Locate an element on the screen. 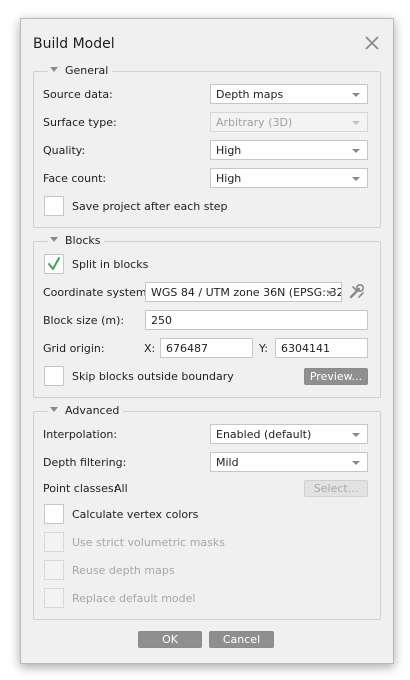 This screenshot has width=410, height=680. skip-blocks-label: Skip blocks outside boundary is located at coordinates (153, 376).